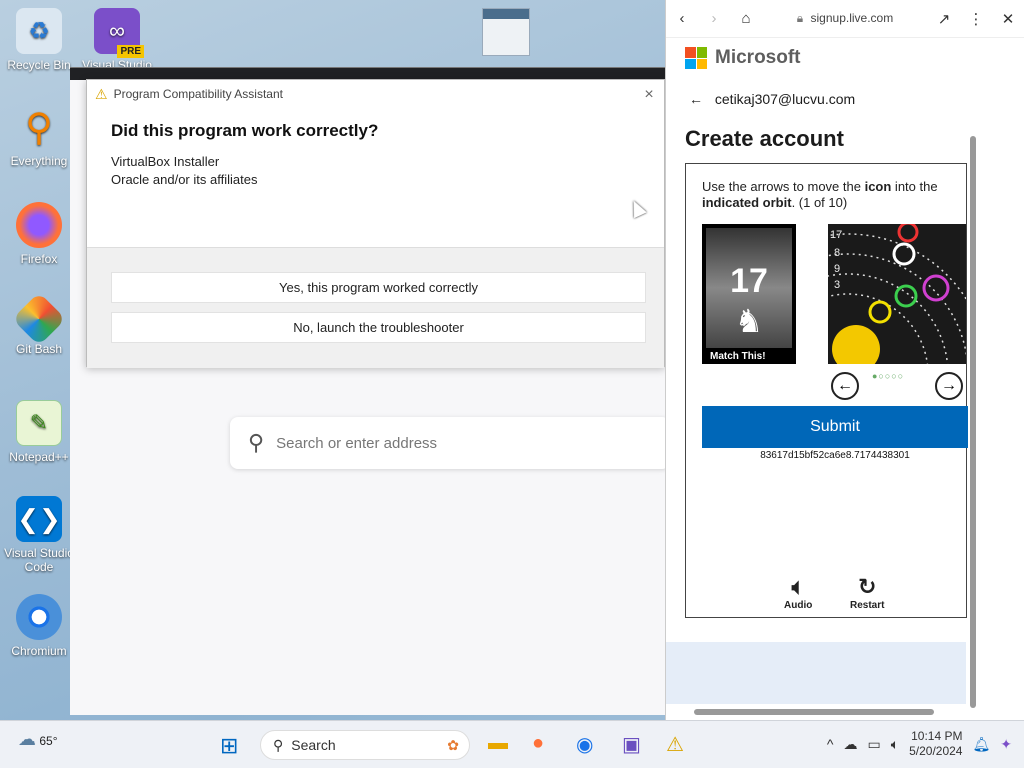  I want to click on git-bash-icon, so click(39, 319).